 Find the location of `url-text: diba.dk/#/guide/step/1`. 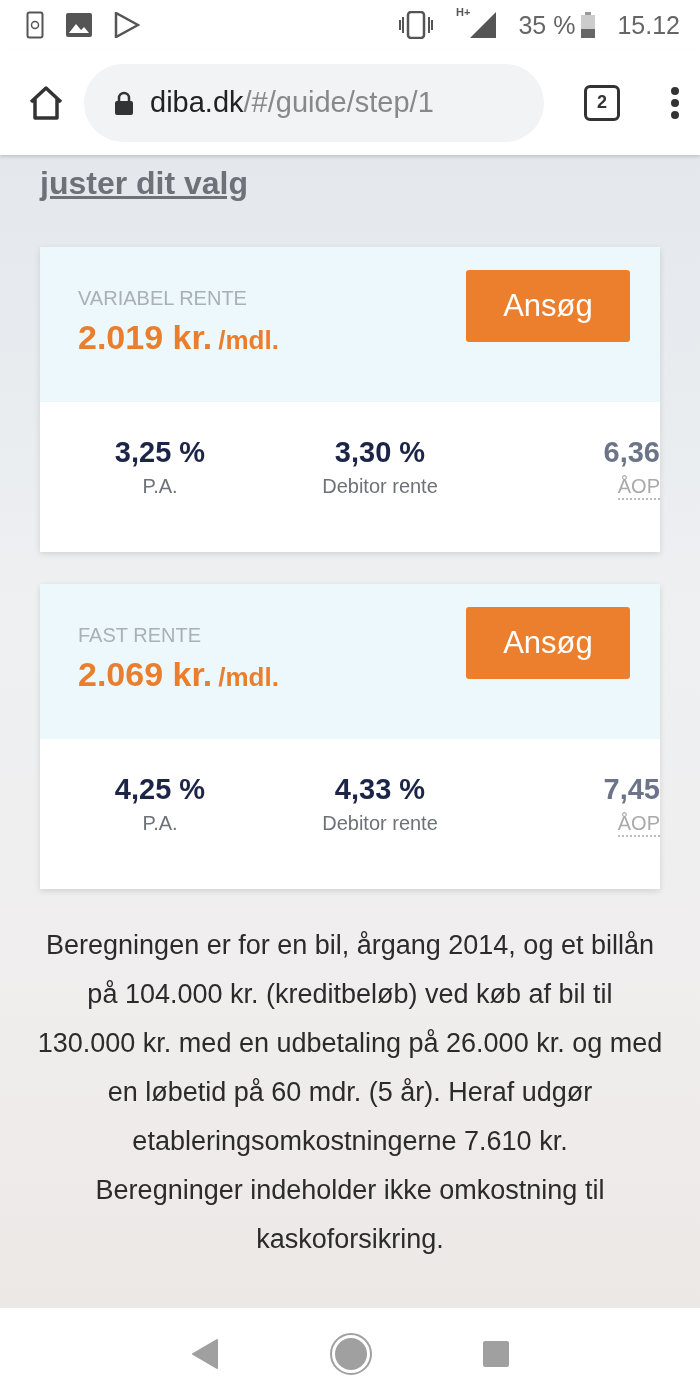

url-text: diba.dk/#/guide/step/1 is located at coordinates (292, 102).